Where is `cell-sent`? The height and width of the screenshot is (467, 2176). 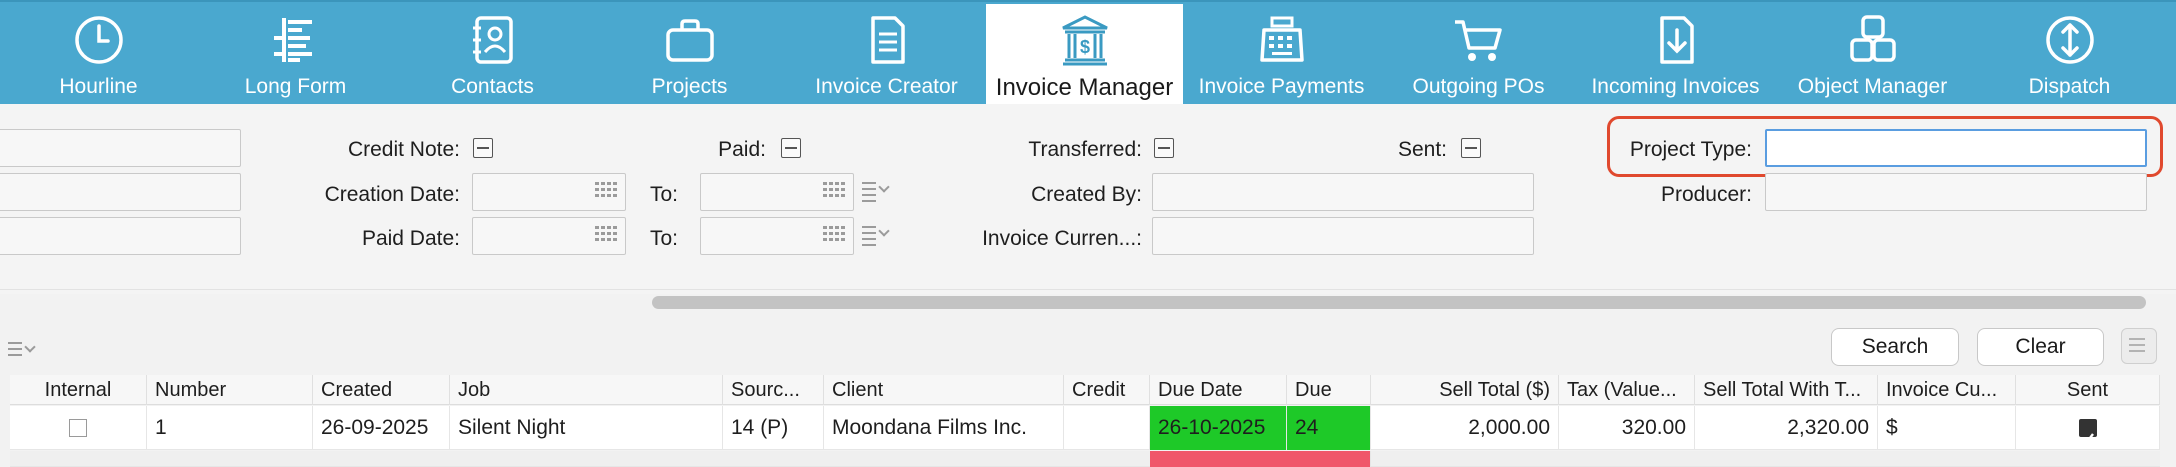
cell-sent is located at coordinates (2088, 428).